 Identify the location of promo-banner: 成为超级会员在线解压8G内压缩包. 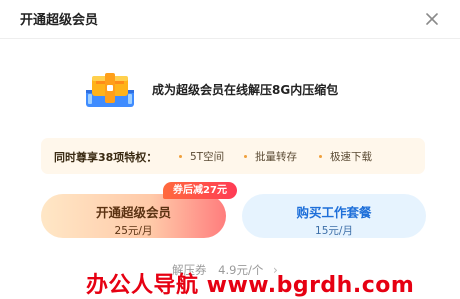
(242, 90).